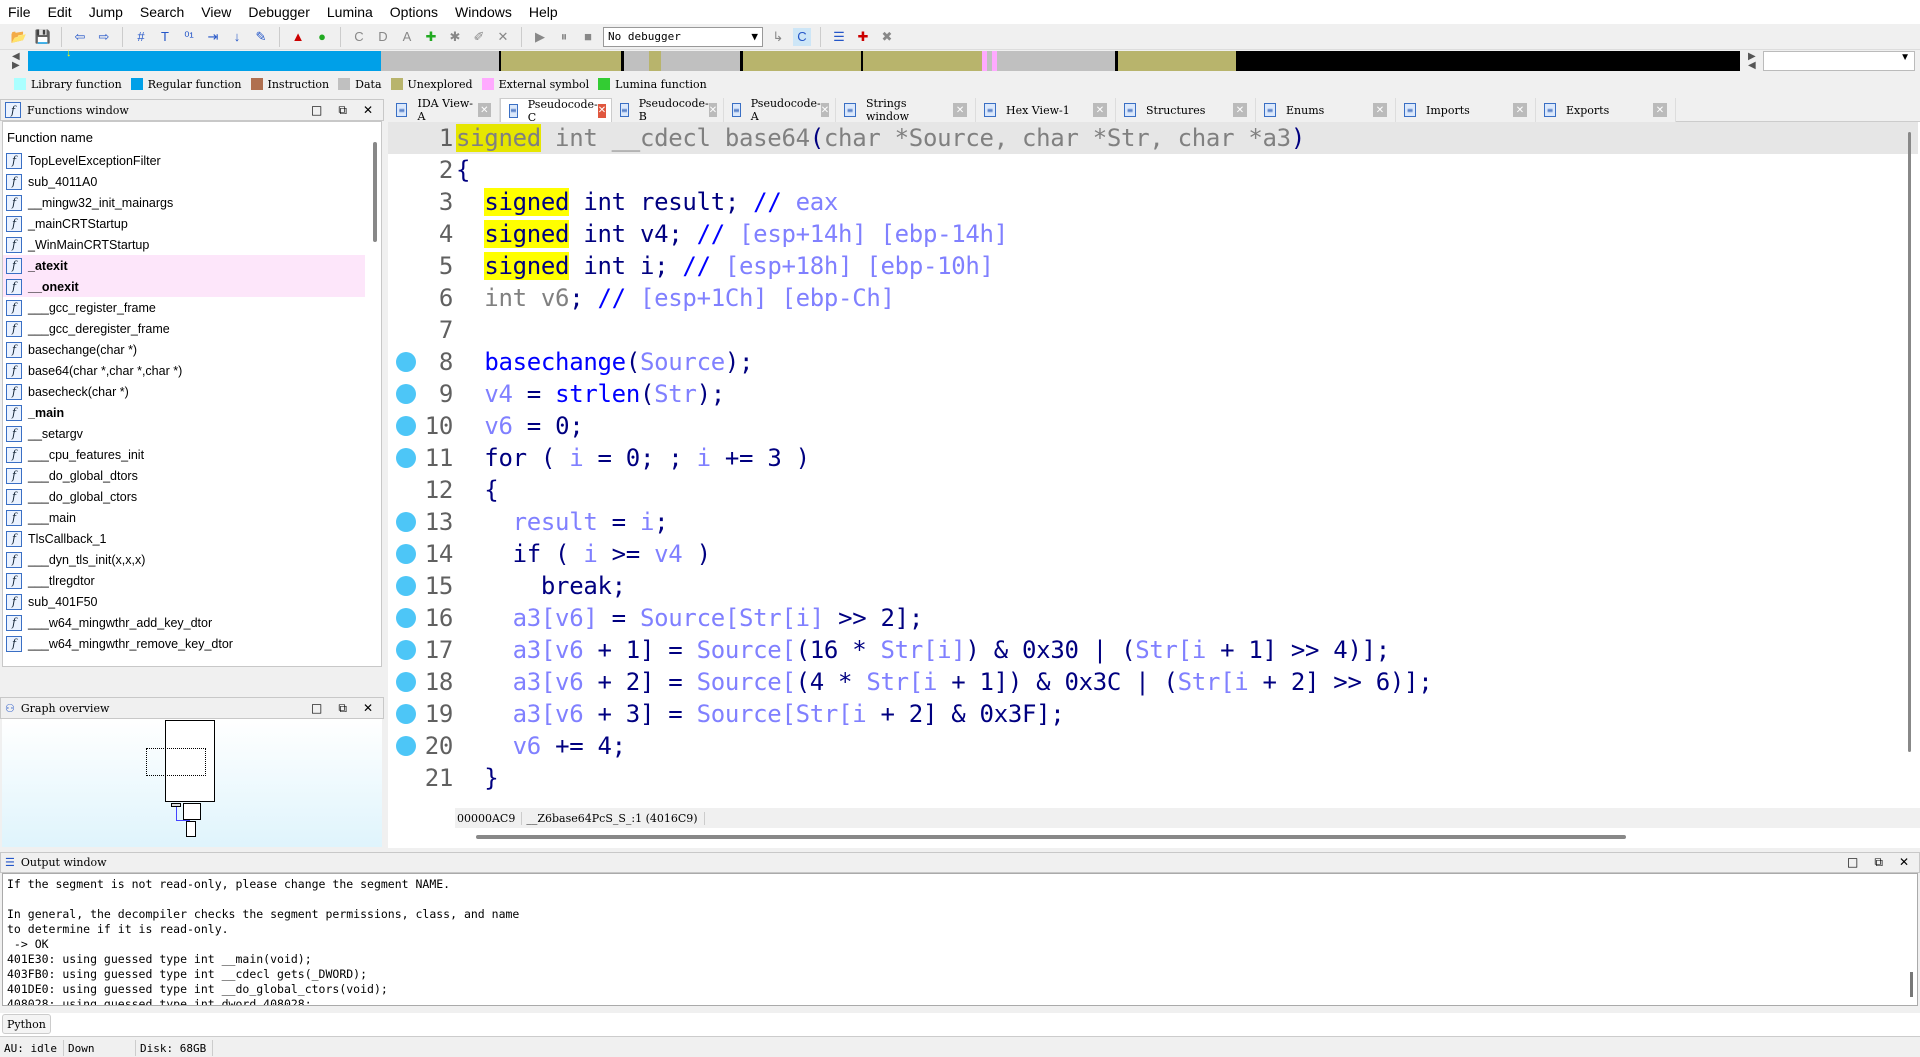 The image size is (1920, 1057). Describe the element at coordinates (213, 37) in the screenshot. I see `search-next-icon: ⇥` at that location.